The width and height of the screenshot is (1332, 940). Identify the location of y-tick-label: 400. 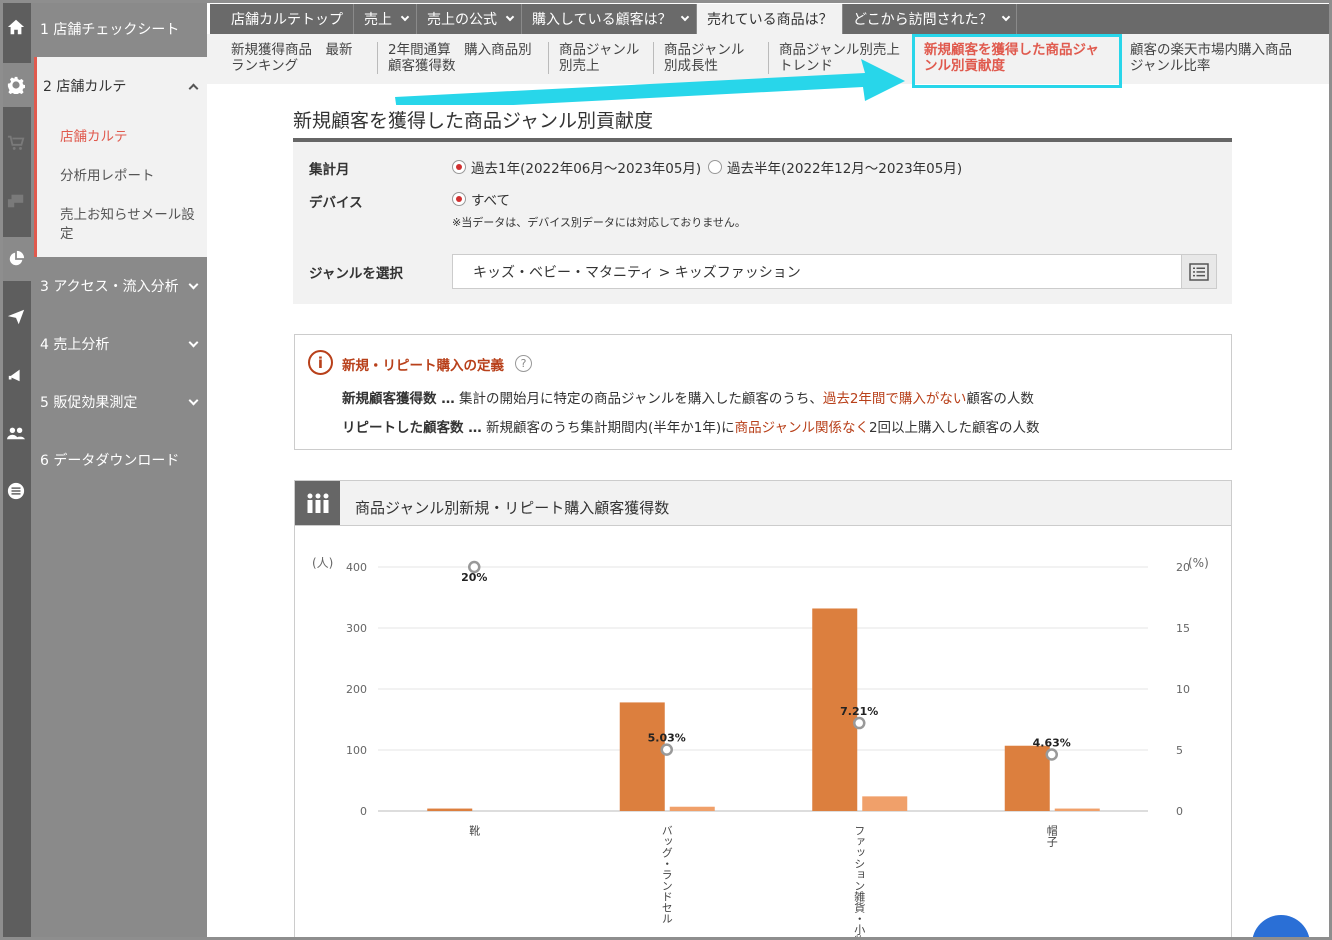
(356, 567).